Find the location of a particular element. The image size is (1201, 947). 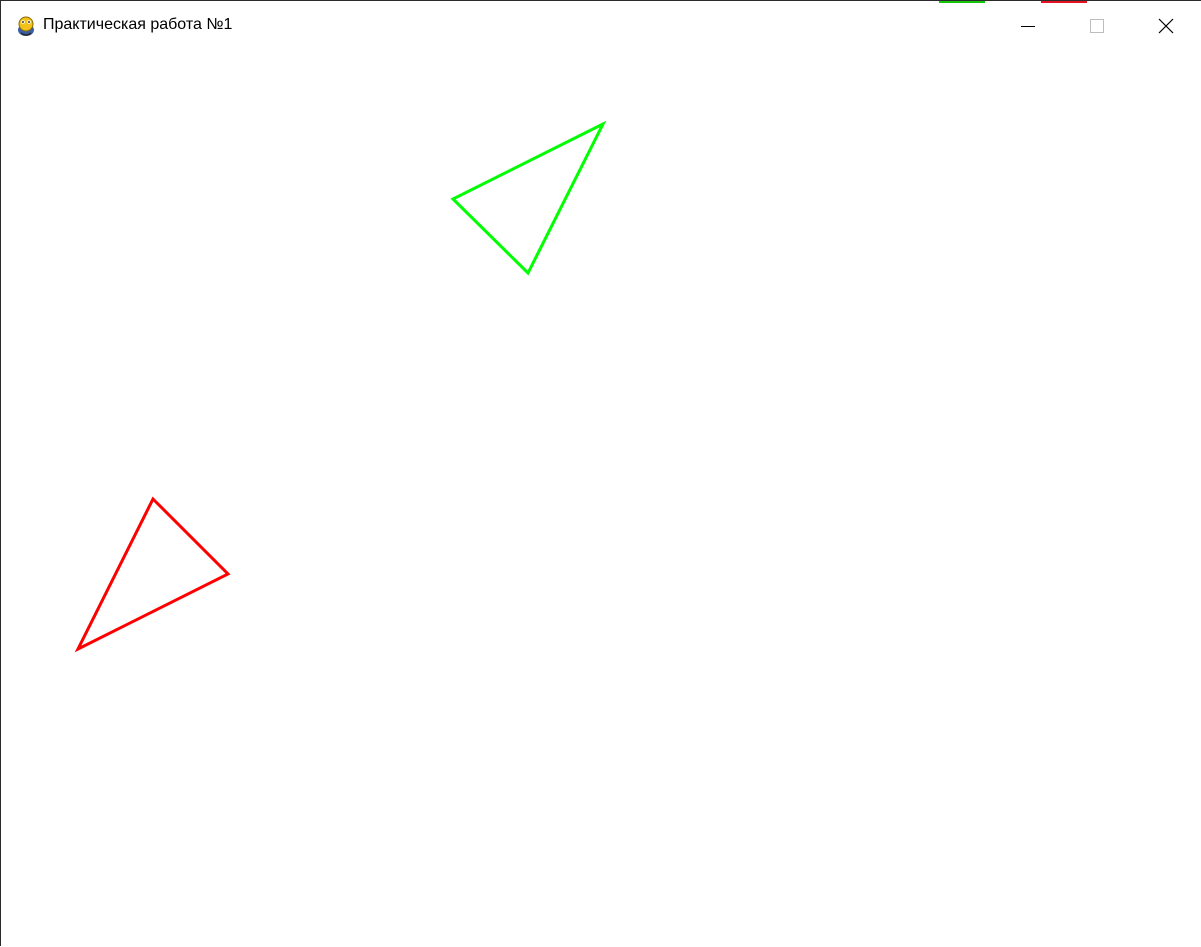

title-bar: Практическая работа №1 is located at coordinates (601, 26).